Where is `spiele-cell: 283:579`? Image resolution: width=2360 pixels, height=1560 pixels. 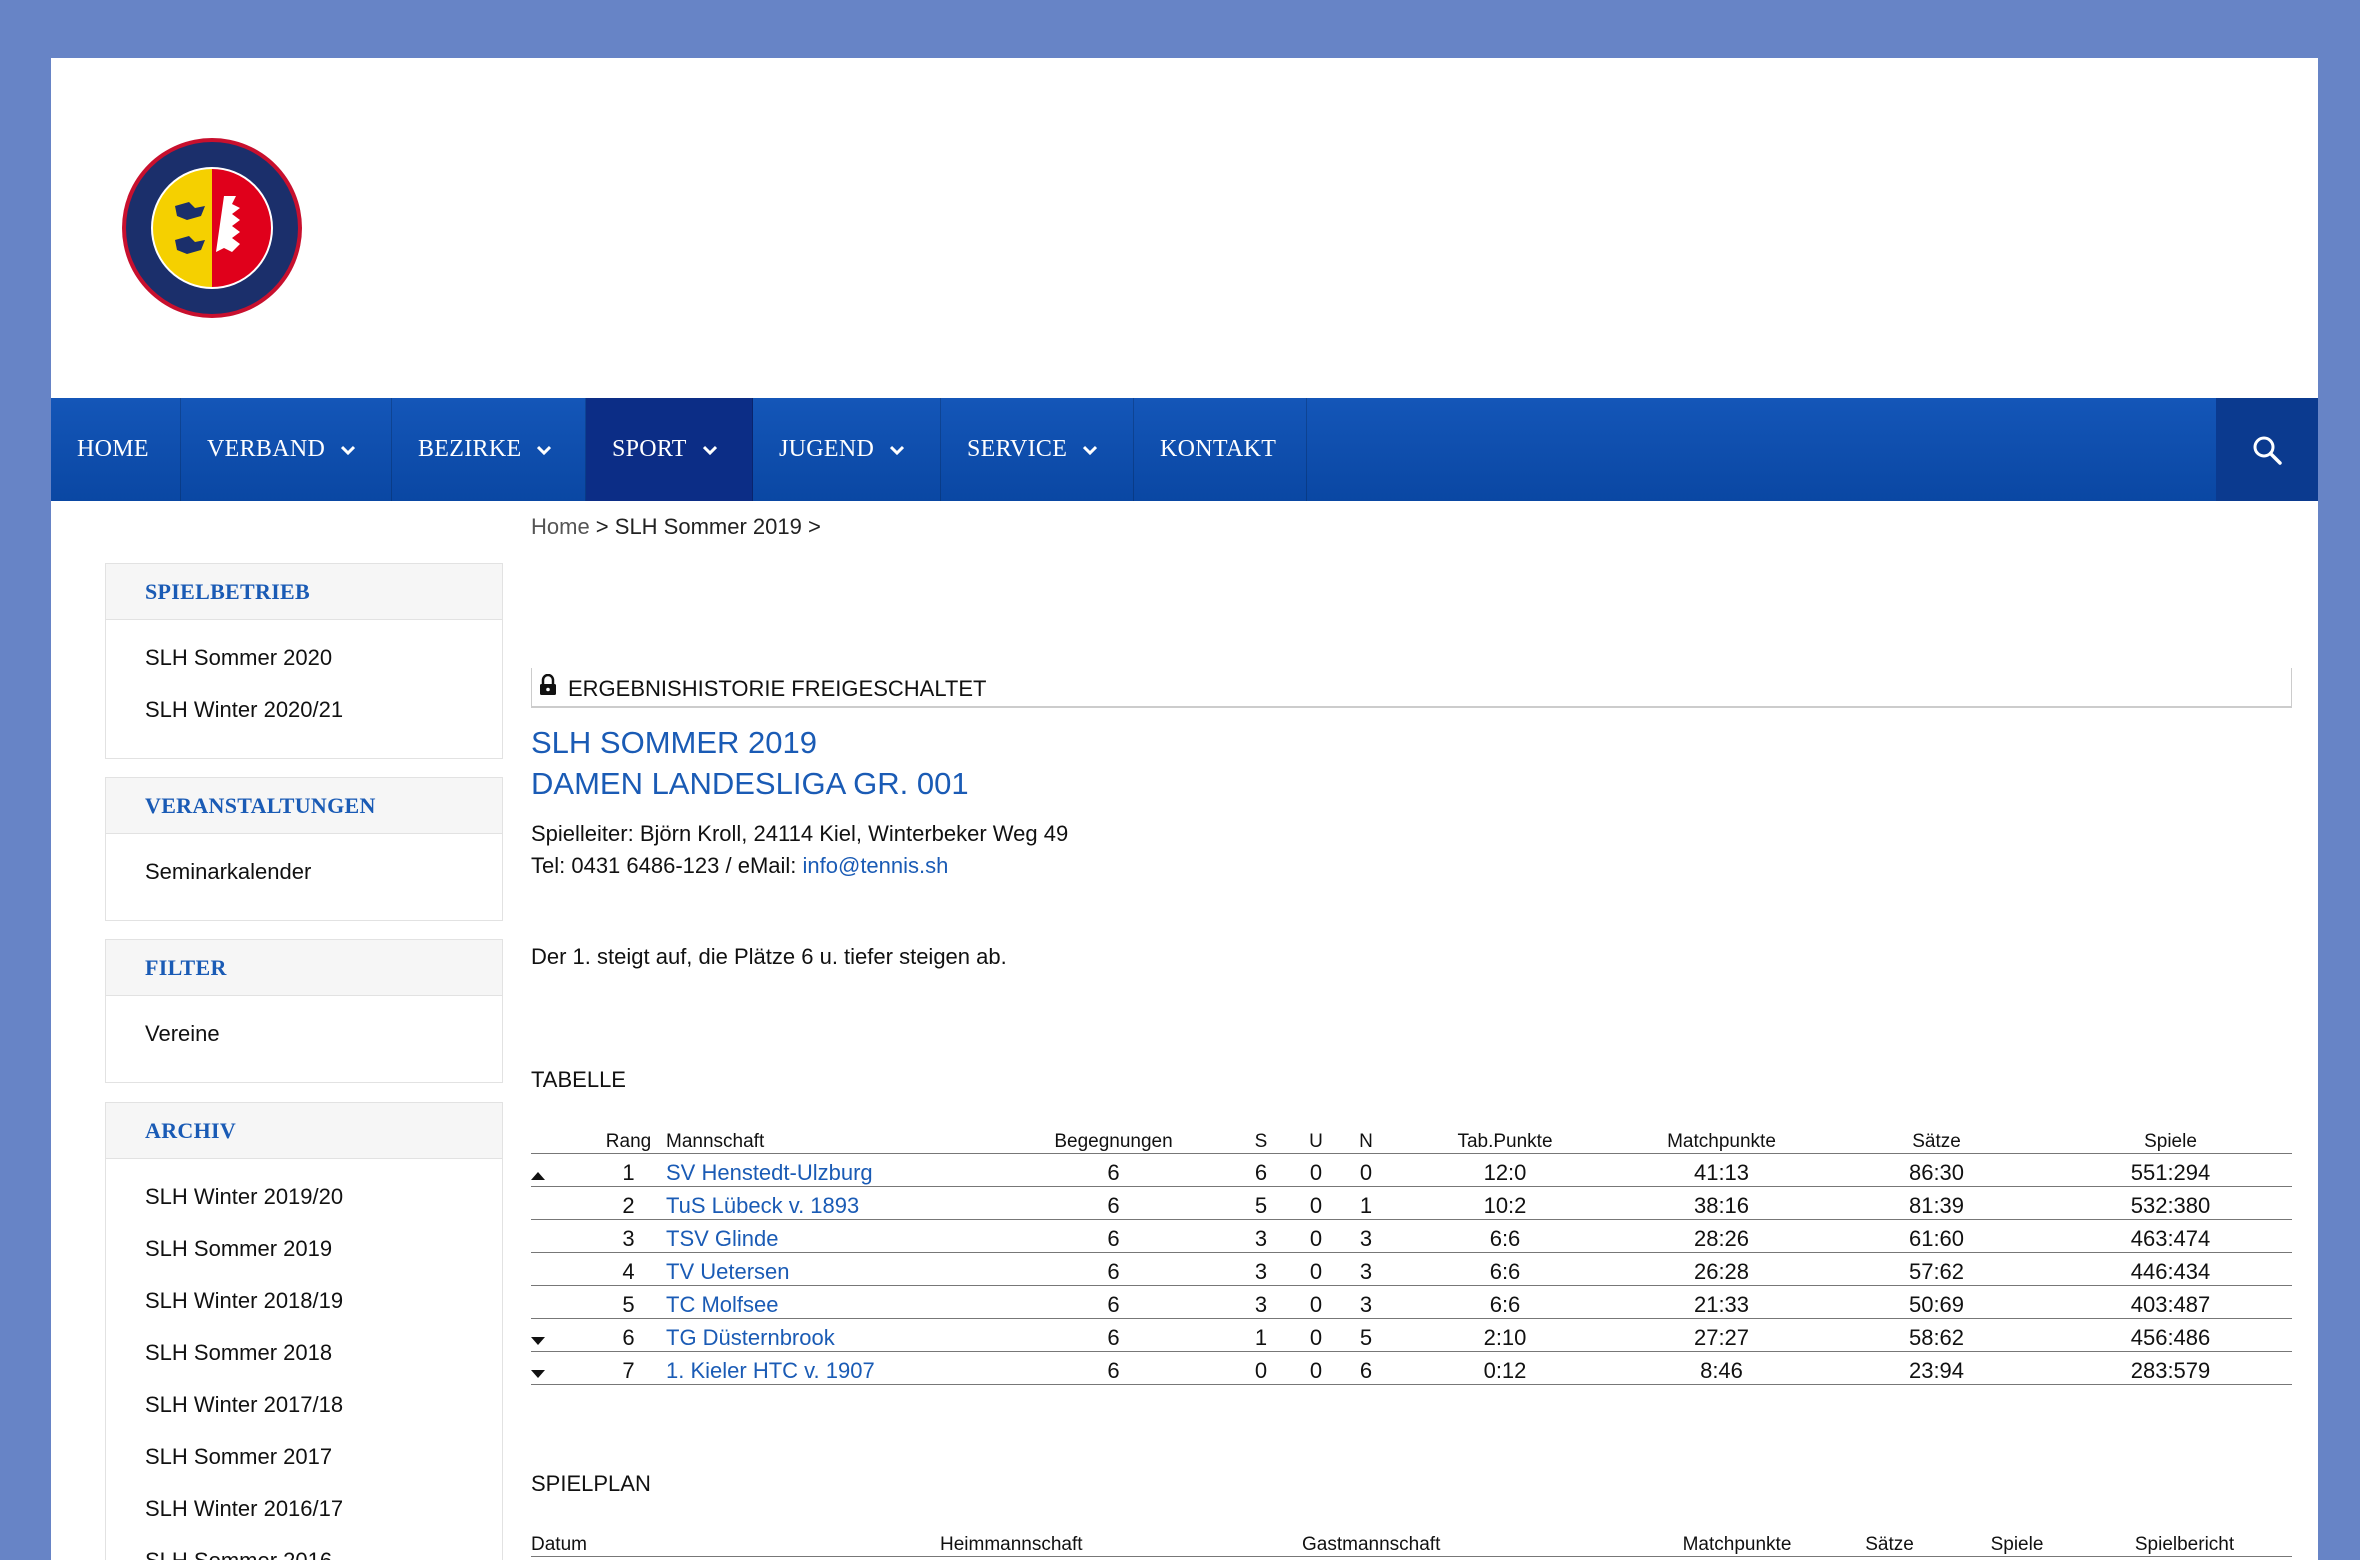
spiele-cell: 283:579 is located at coordinates (2170, 1368).